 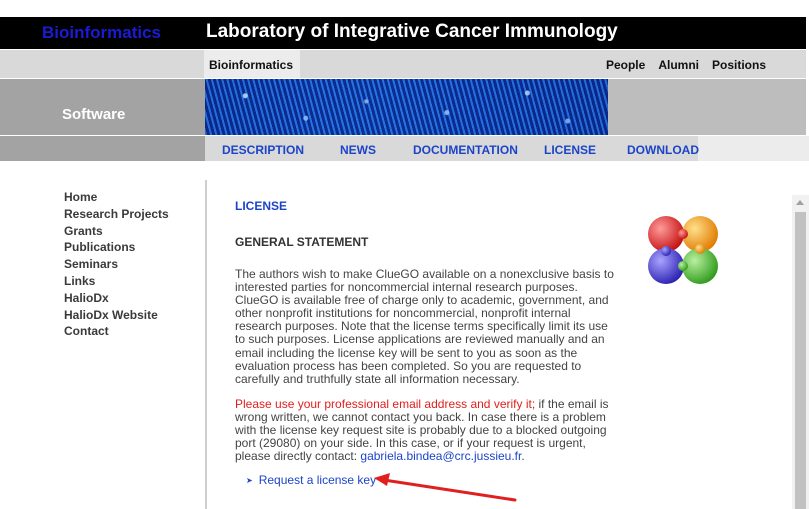 What do you see at coordinates (101, 33) in the screenshot?
I see `brand-logo-text: Bioinformatics` at bounding box center [101, 33].